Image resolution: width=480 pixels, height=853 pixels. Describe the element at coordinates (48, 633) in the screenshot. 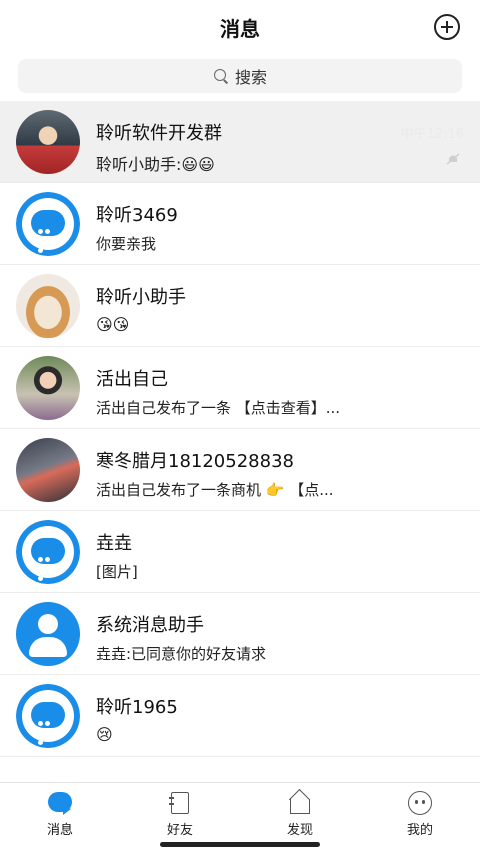

I see `user-silhouette-avatar` at that location.